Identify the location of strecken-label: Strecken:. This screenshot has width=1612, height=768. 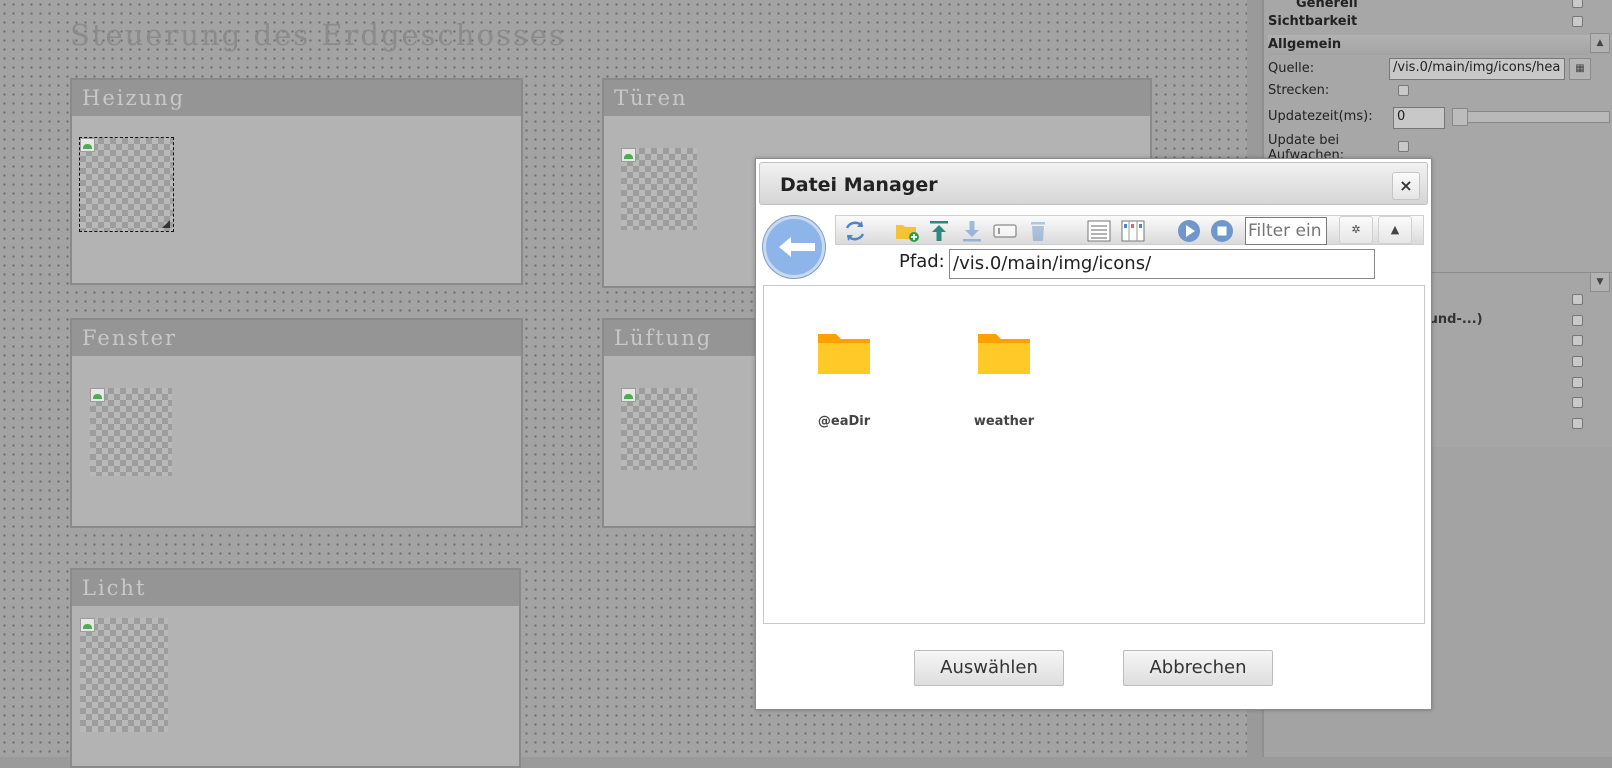
(1299, 90).